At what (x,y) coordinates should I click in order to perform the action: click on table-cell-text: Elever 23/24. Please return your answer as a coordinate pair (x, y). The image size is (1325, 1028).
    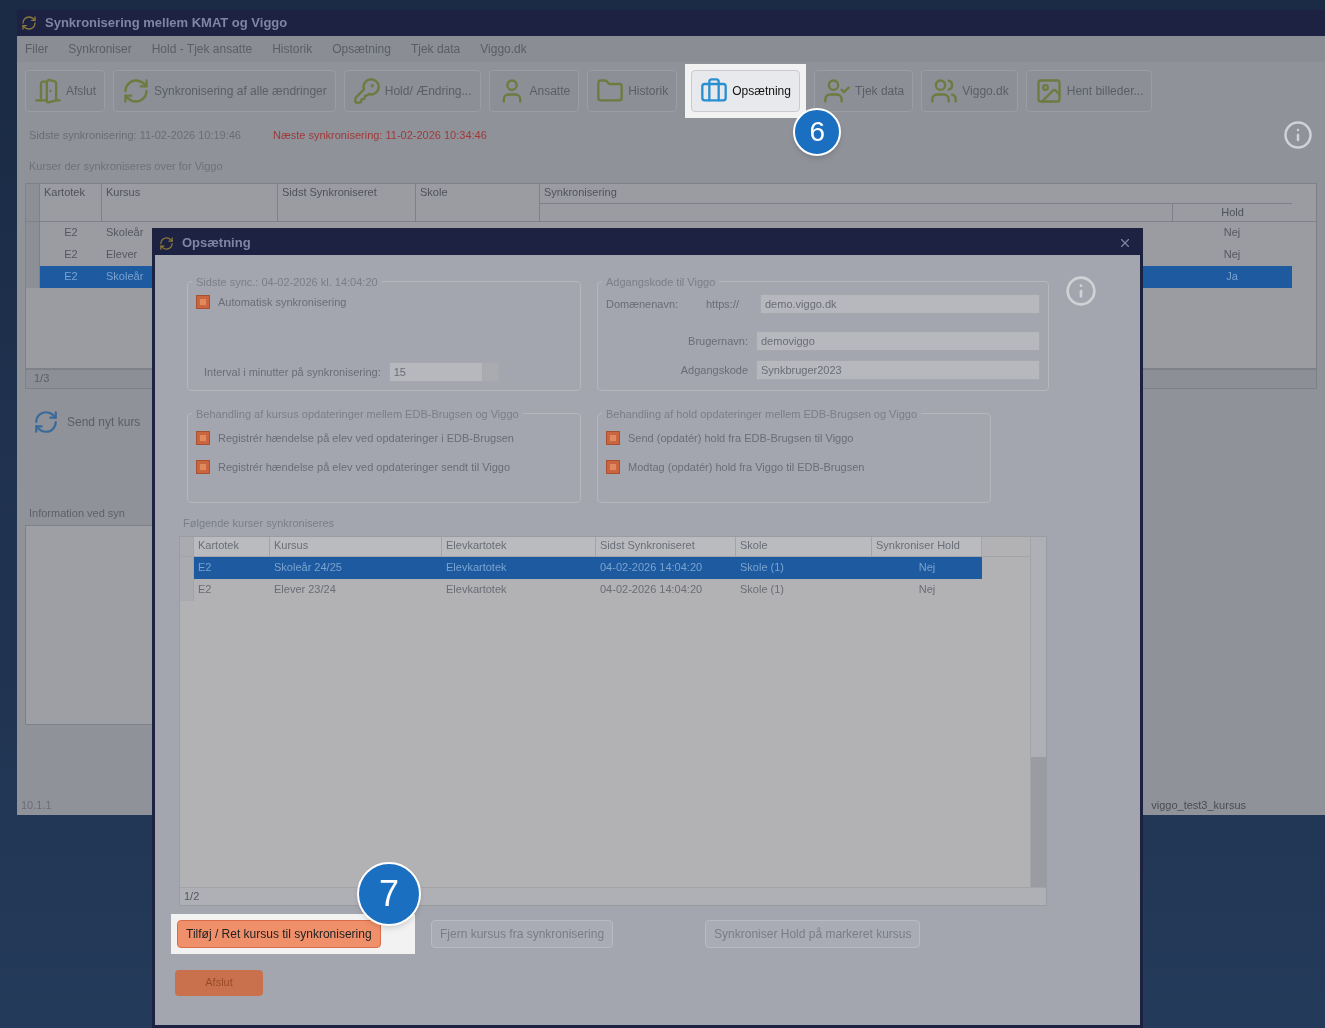
    Looking at the image, I should click on (305, 590).